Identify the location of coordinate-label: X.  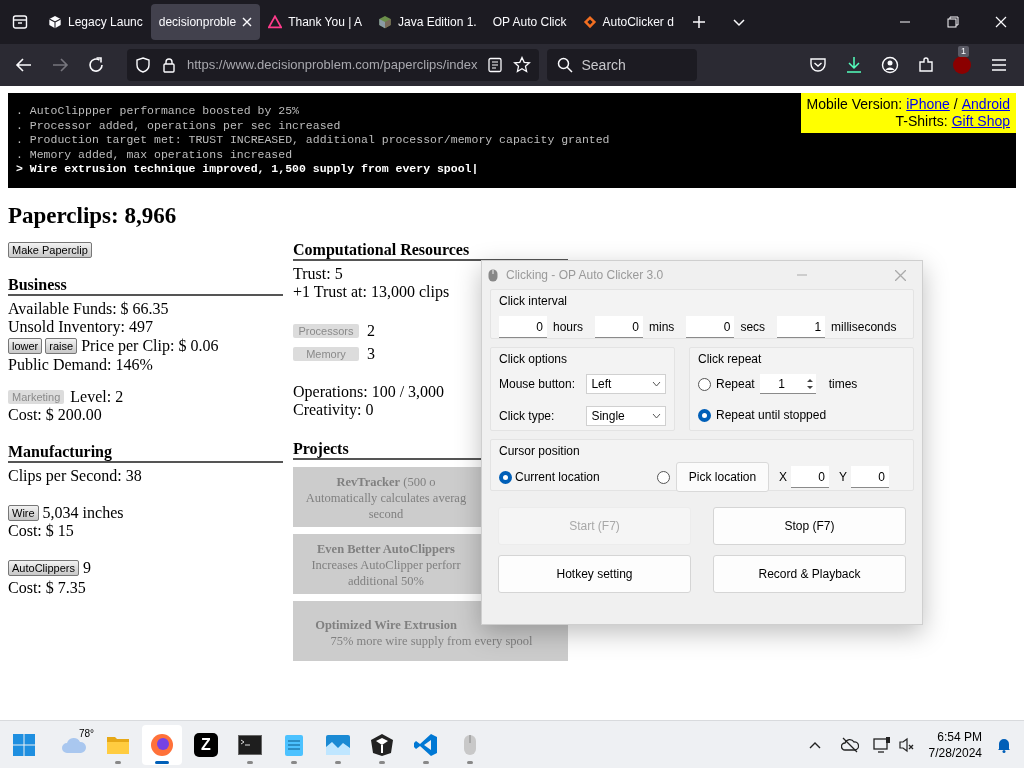
(783, 477).